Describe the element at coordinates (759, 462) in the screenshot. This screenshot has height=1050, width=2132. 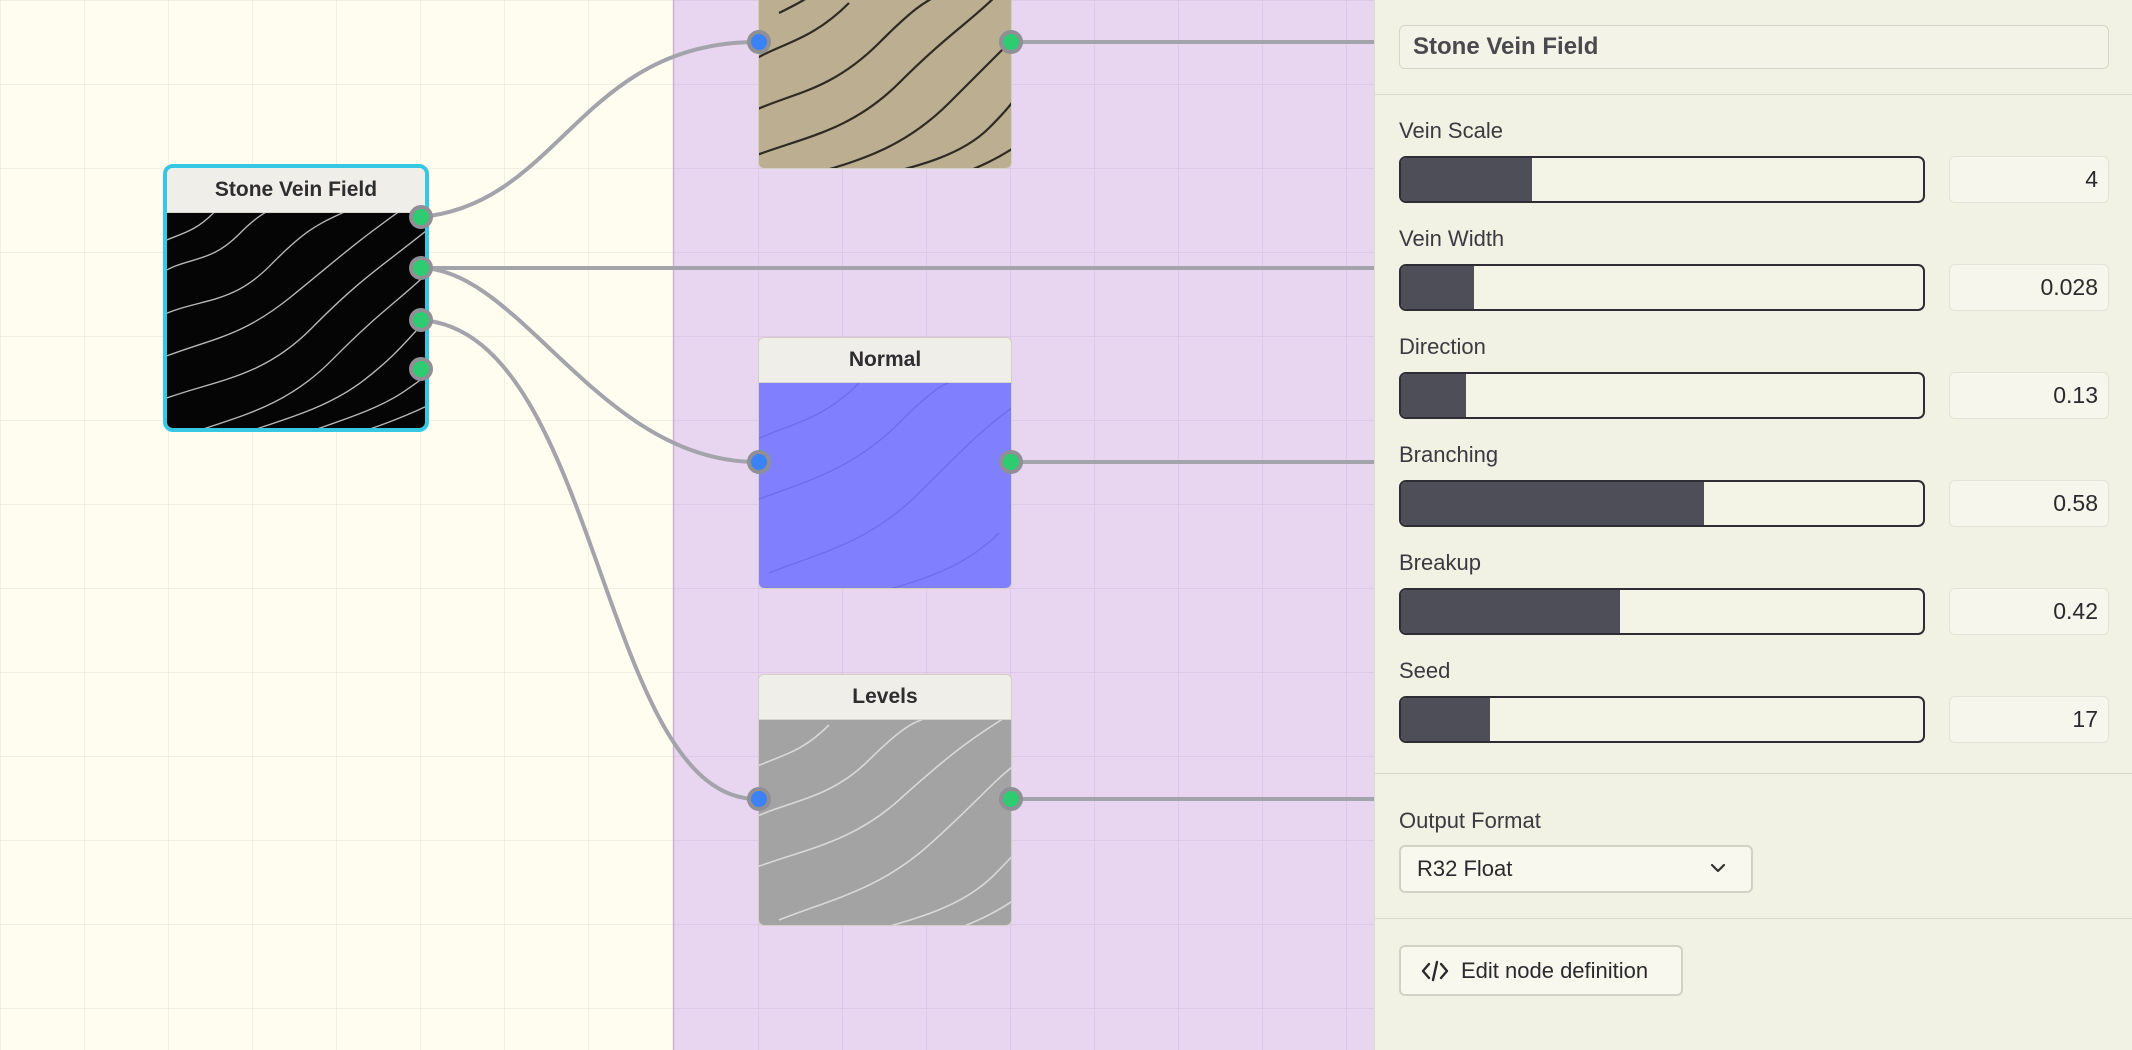
I see `normal-input-port` at that location.